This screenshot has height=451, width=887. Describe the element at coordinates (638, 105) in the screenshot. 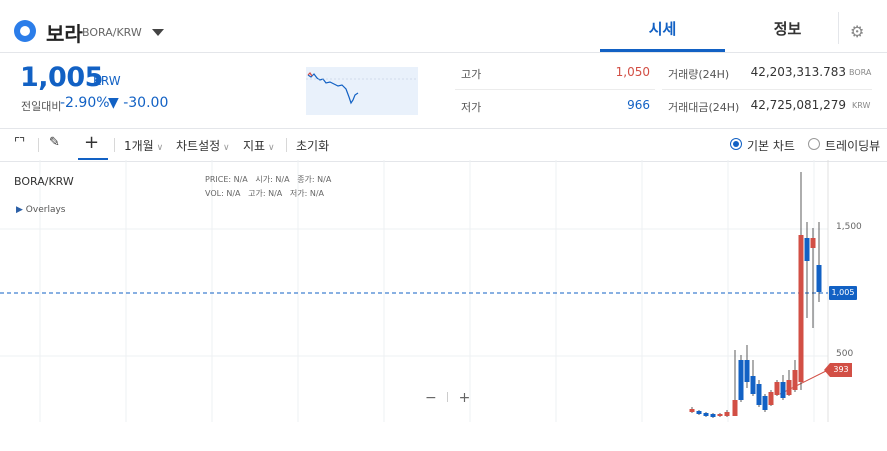

I see `low-value: 966` at that location.